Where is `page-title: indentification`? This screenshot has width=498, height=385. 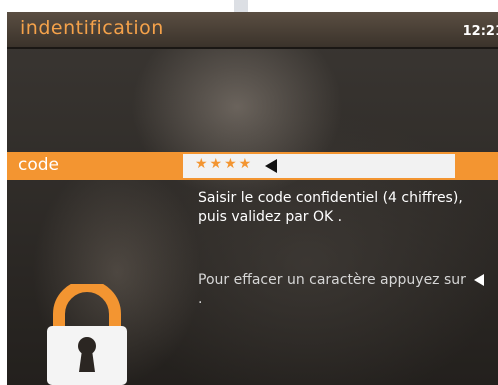
page-title: indentification is located at coordinates (92, 28).